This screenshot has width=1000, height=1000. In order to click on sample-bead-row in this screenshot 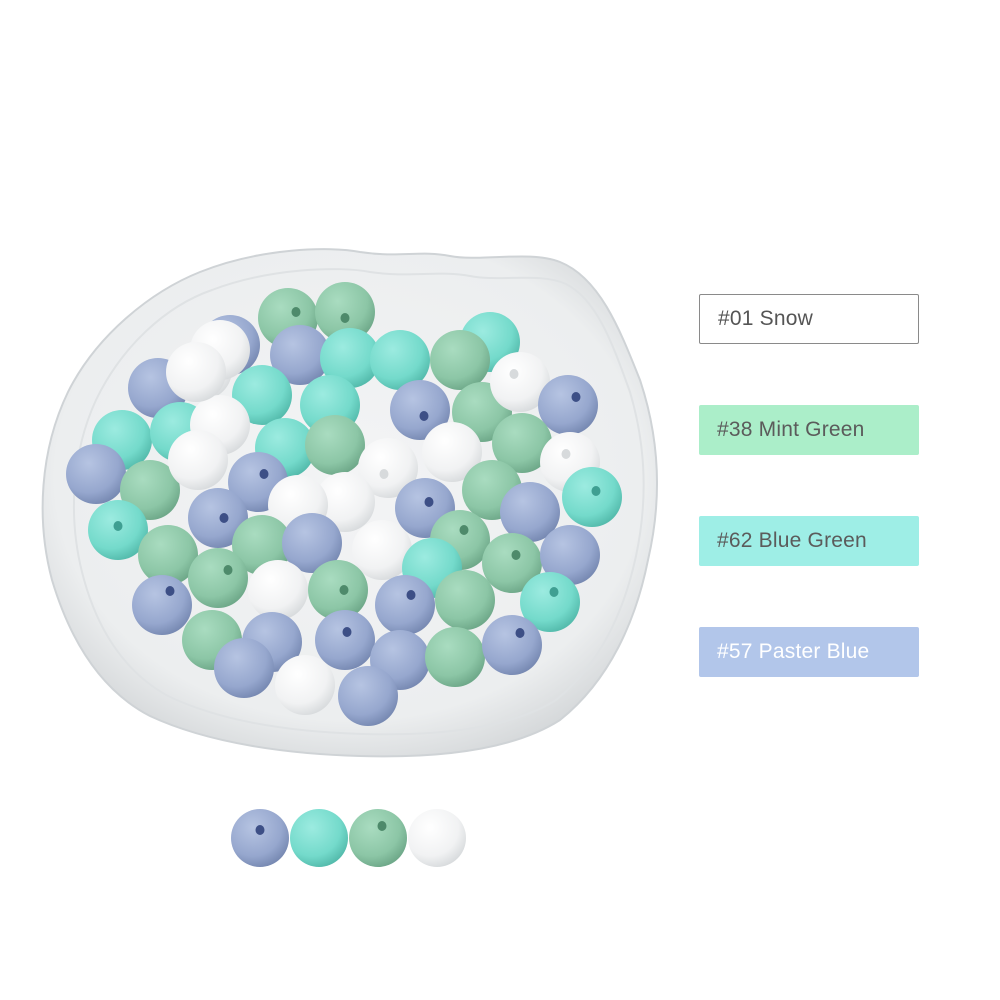, I will do `click(348, 838)`.